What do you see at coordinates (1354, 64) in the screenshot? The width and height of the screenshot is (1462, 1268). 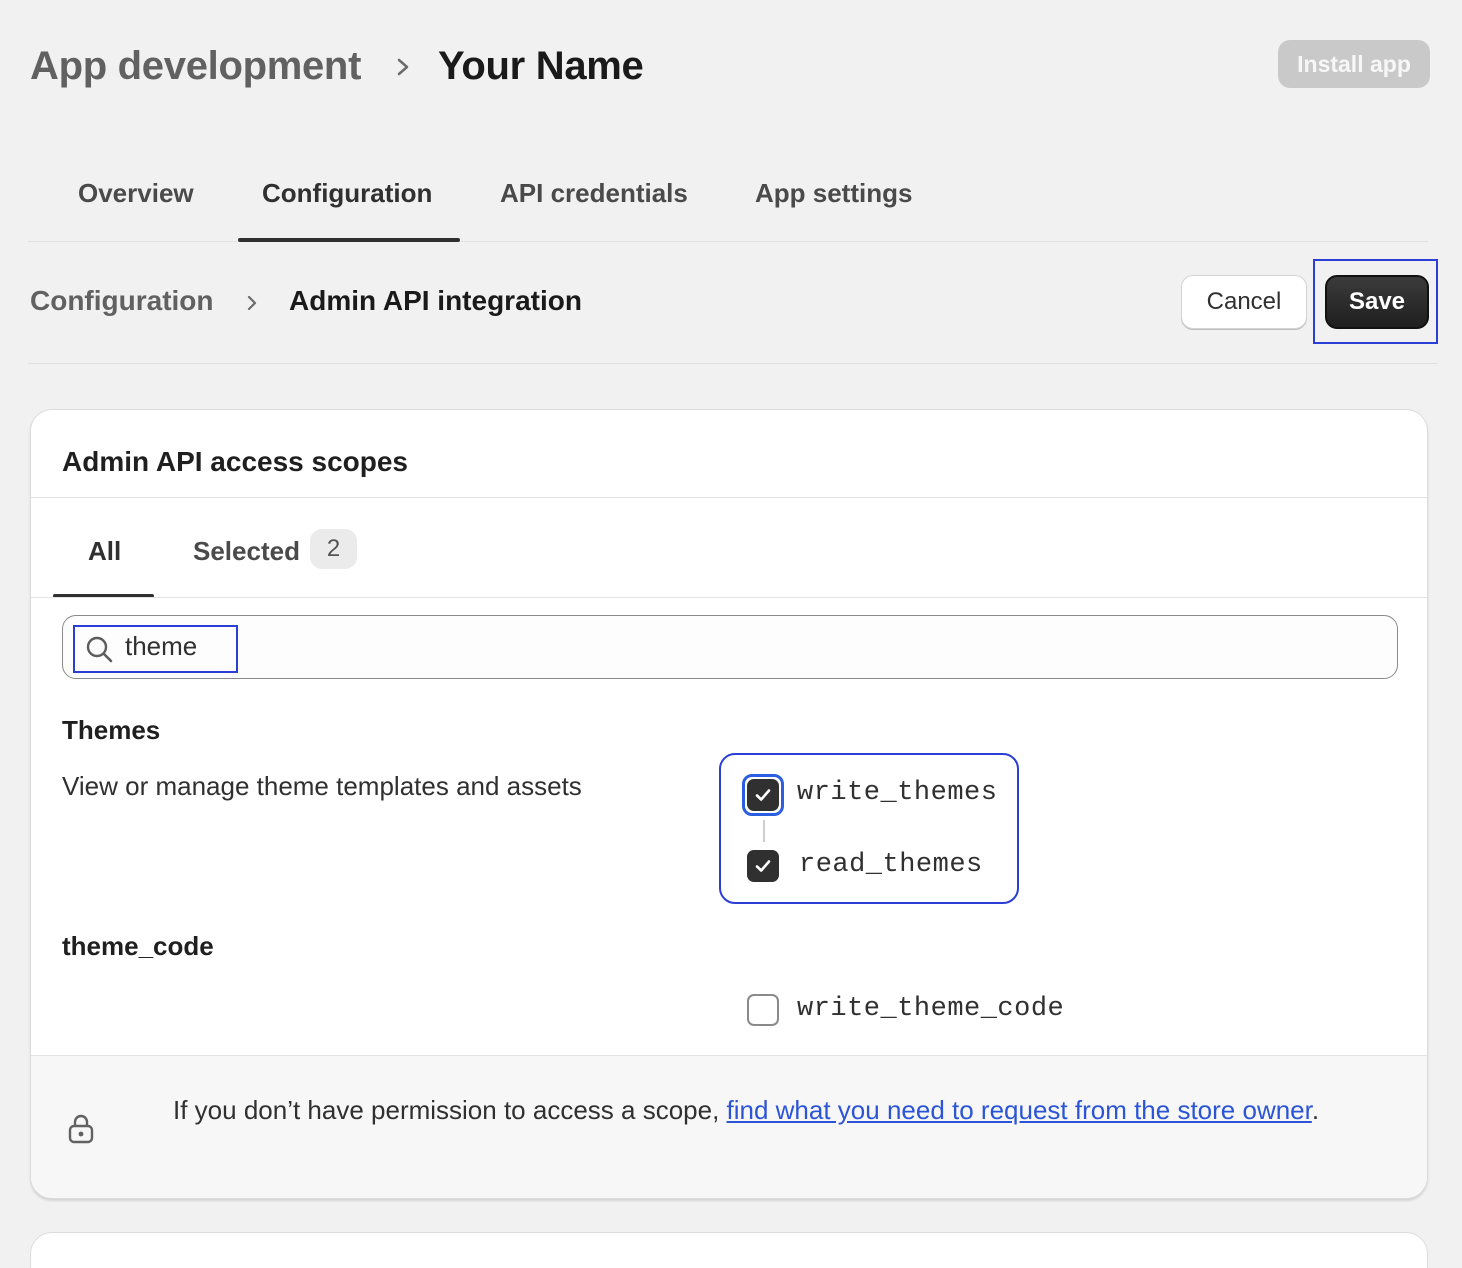 I see `install-app-button: Install app` at bounding box center [1354, 64].